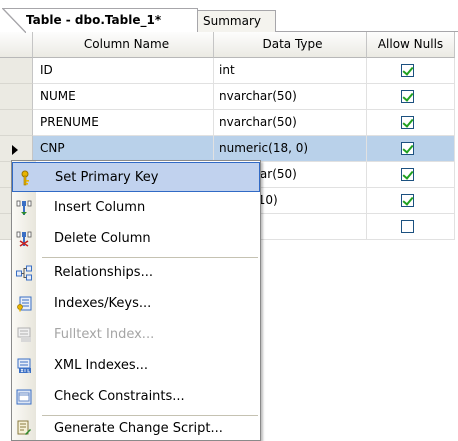 This screenshot has width=458, height=441. I want to click on grid-header: Column Name Data Type Allow Nulls, so click(229, 45).